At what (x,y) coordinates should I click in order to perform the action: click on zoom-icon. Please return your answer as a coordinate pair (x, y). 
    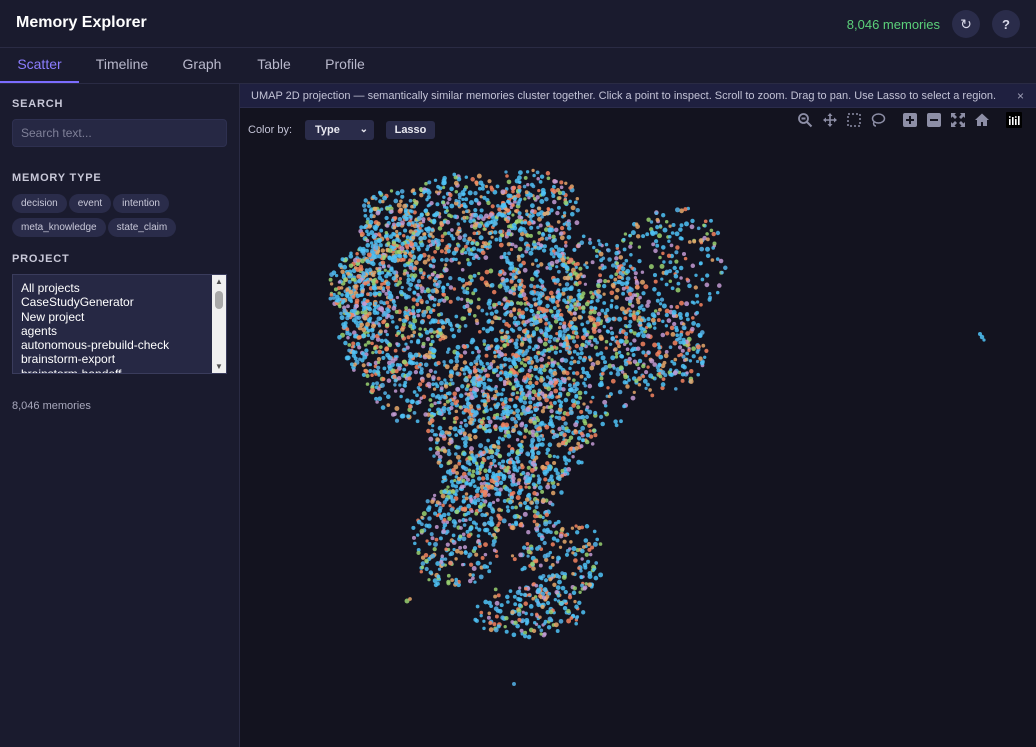
    Looking at the image, I should click on (805, 120).